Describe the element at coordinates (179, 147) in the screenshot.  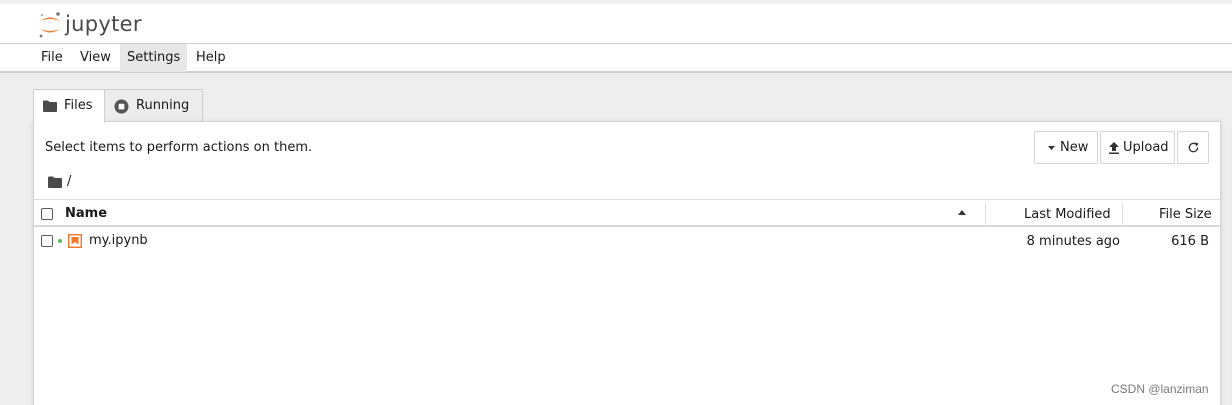
I see `toolbar-instructions: Select items to perform actions on them.` at that location.